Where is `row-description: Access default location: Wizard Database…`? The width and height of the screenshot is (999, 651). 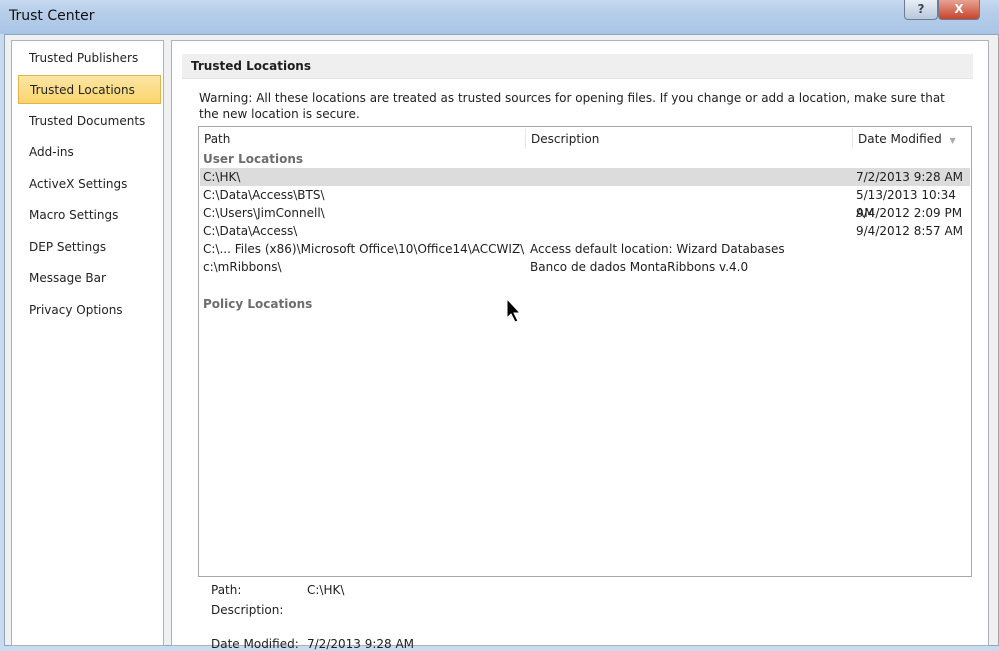
row-description: Access default location: Wizard Database… is located at coordinates (657, 249).